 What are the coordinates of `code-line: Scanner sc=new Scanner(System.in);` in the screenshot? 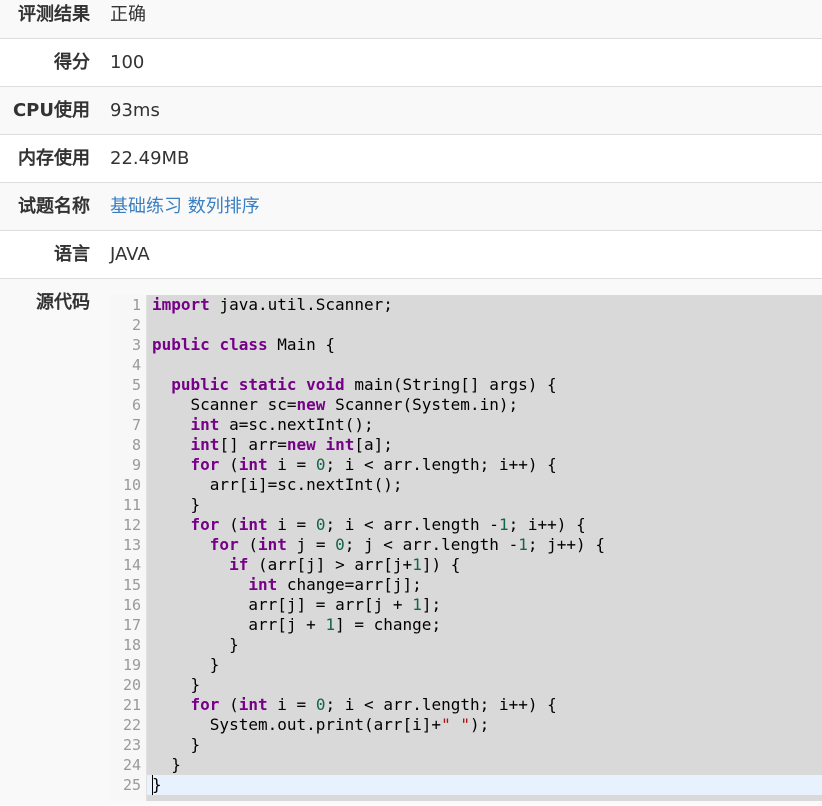 It's located at (354, 404).